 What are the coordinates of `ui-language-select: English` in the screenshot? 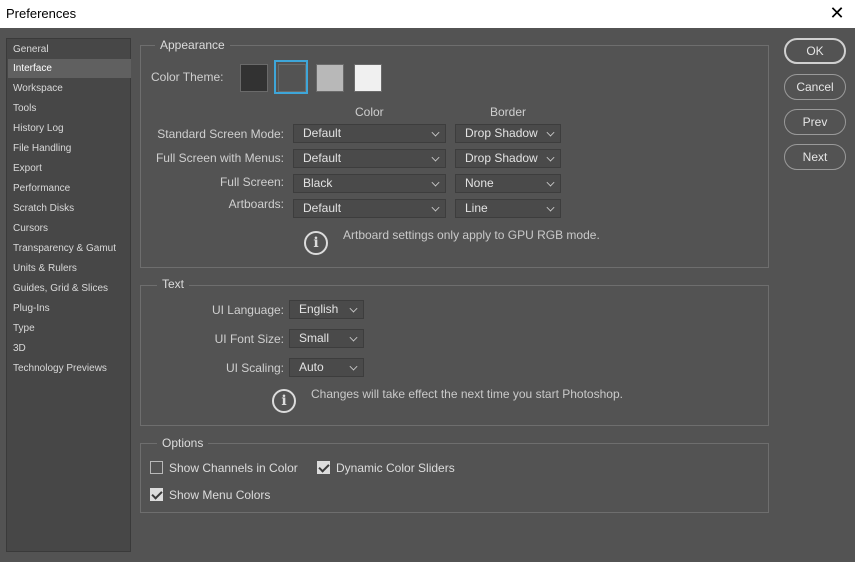 It's located at (326, 309).